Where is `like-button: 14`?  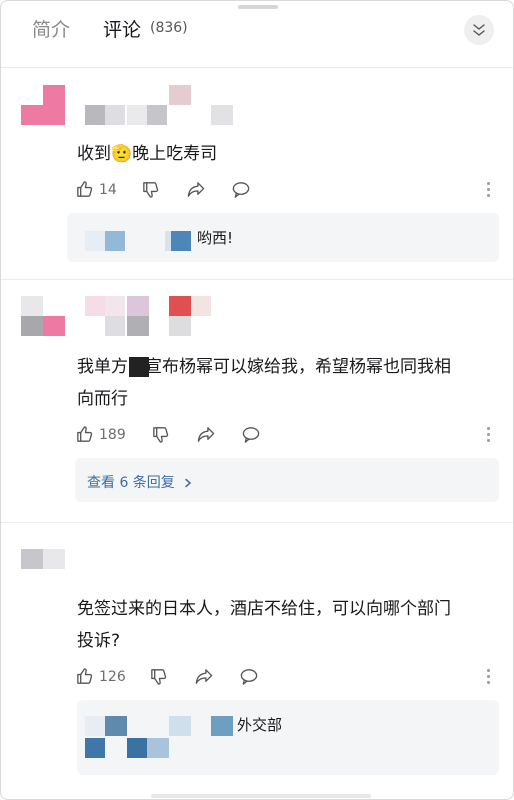 like-button: 14 is located at coordinates (96, 189).